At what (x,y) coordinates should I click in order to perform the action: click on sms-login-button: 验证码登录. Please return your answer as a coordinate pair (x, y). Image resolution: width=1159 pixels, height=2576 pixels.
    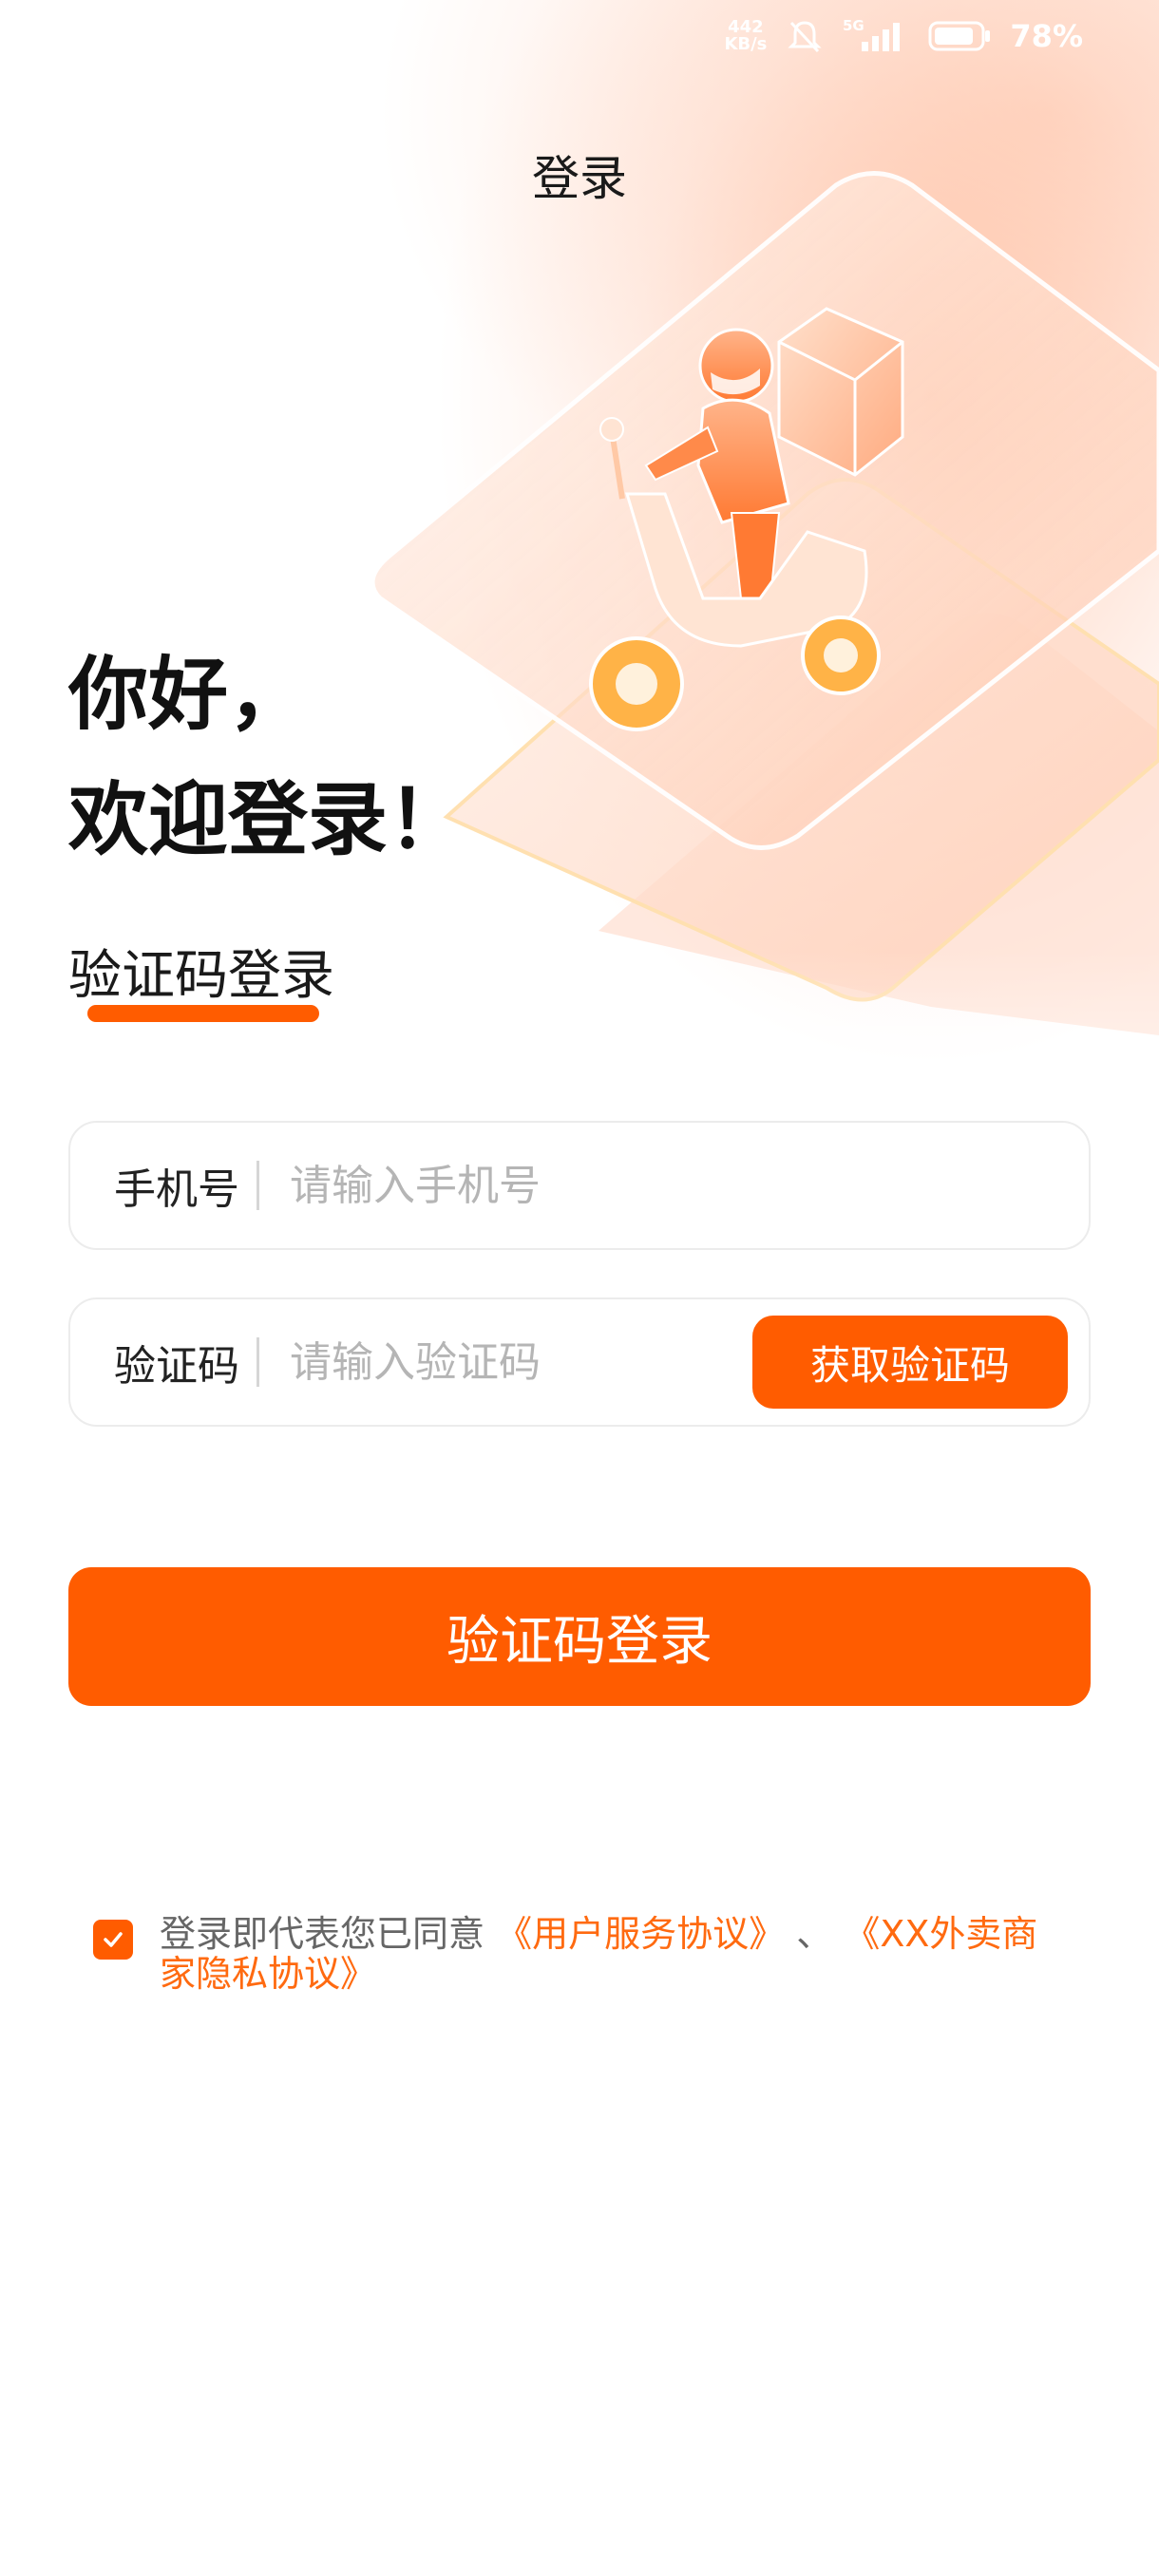
    Looking at the image, I should click on (579, 1636).